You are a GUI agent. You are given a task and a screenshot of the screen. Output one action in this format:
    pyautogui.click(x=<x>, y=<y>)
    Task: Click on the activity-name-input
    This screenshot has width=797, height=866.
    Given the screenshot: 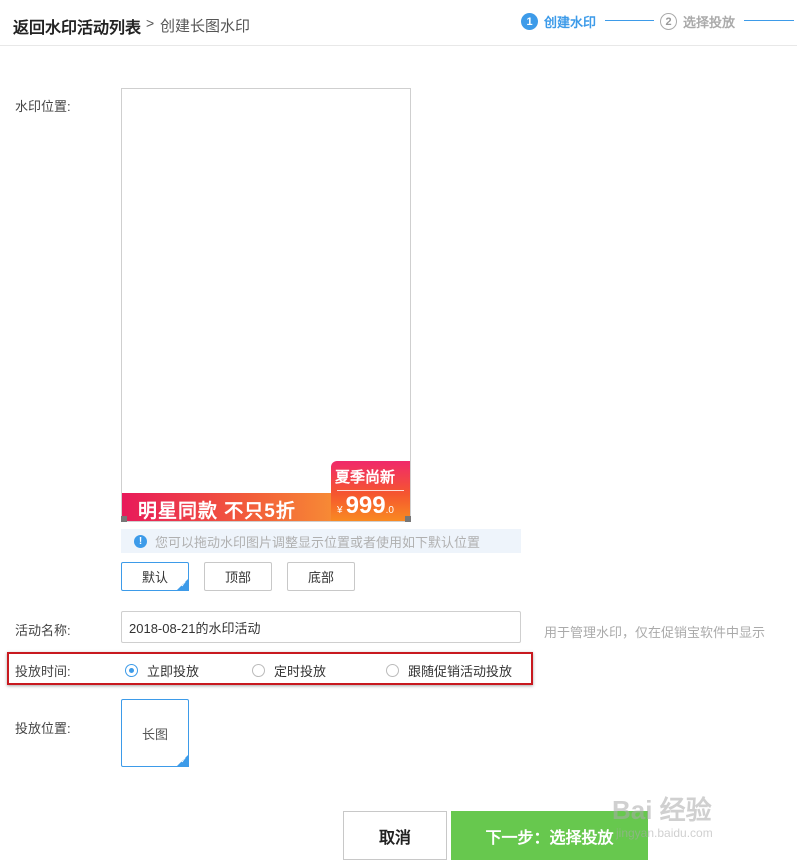 What is the action you would take?
    pyautogui.click(x=321, y=627)
    